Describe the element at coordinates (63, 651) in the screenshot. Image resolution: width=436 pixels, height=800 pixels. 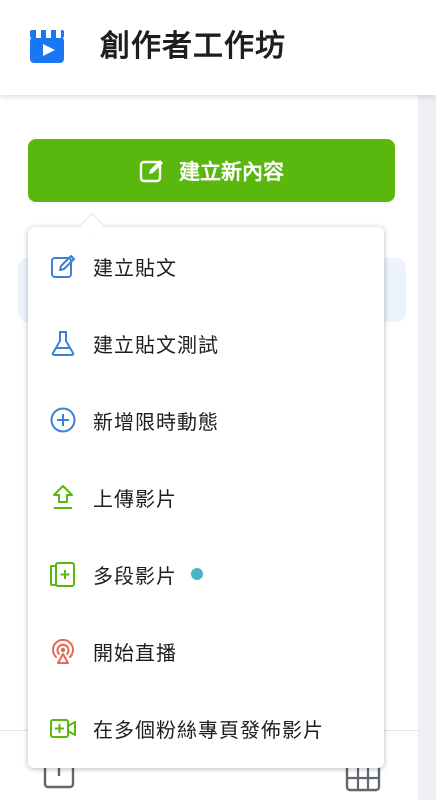
I see `live-broadcast-icon` at that location.